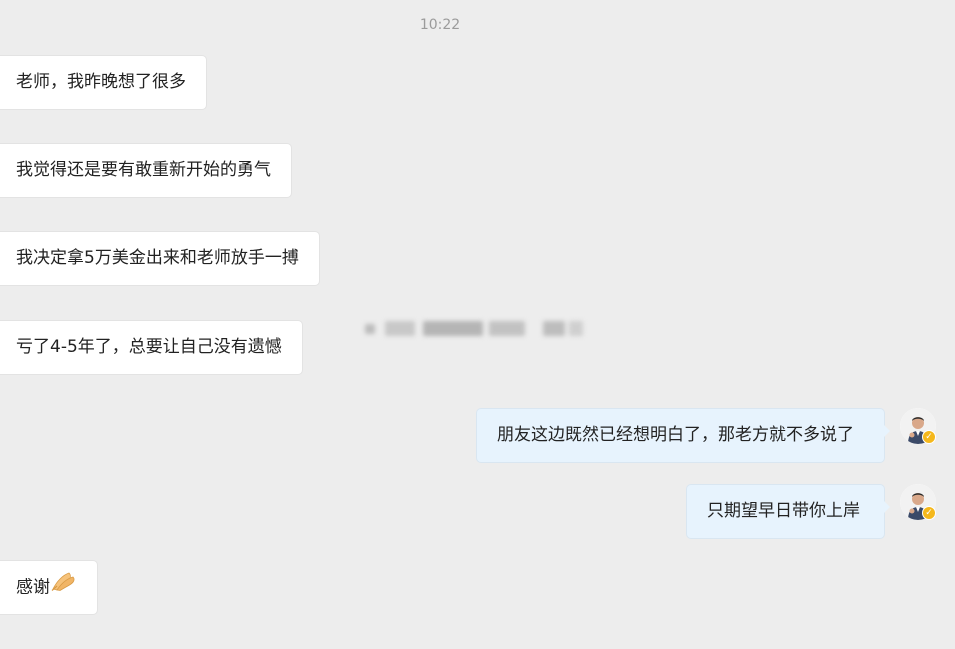 This screenshot has width=955, height=649. Describe the element at coordinates (475, 329) in the screenshot. I see `blurred-watermark` at that location.